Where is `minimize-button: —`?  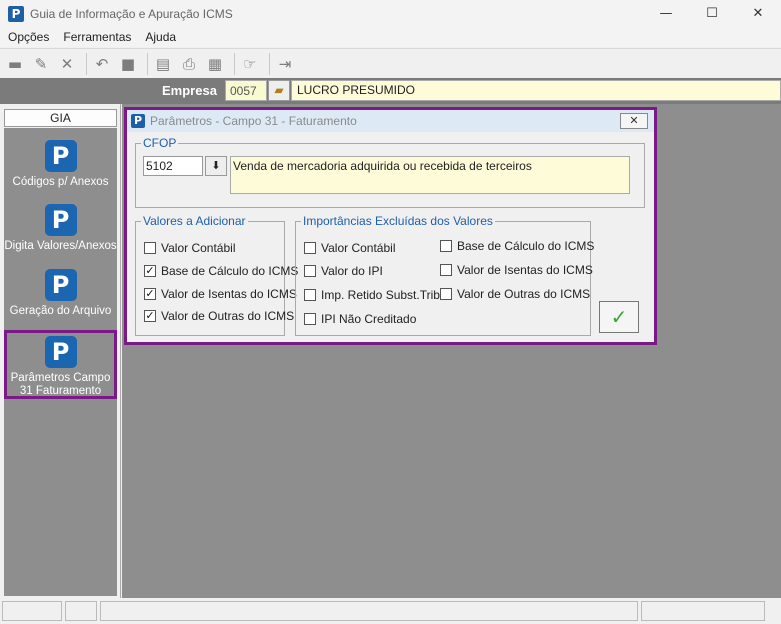
minimize-button: — is located at coordinates (666, 13).